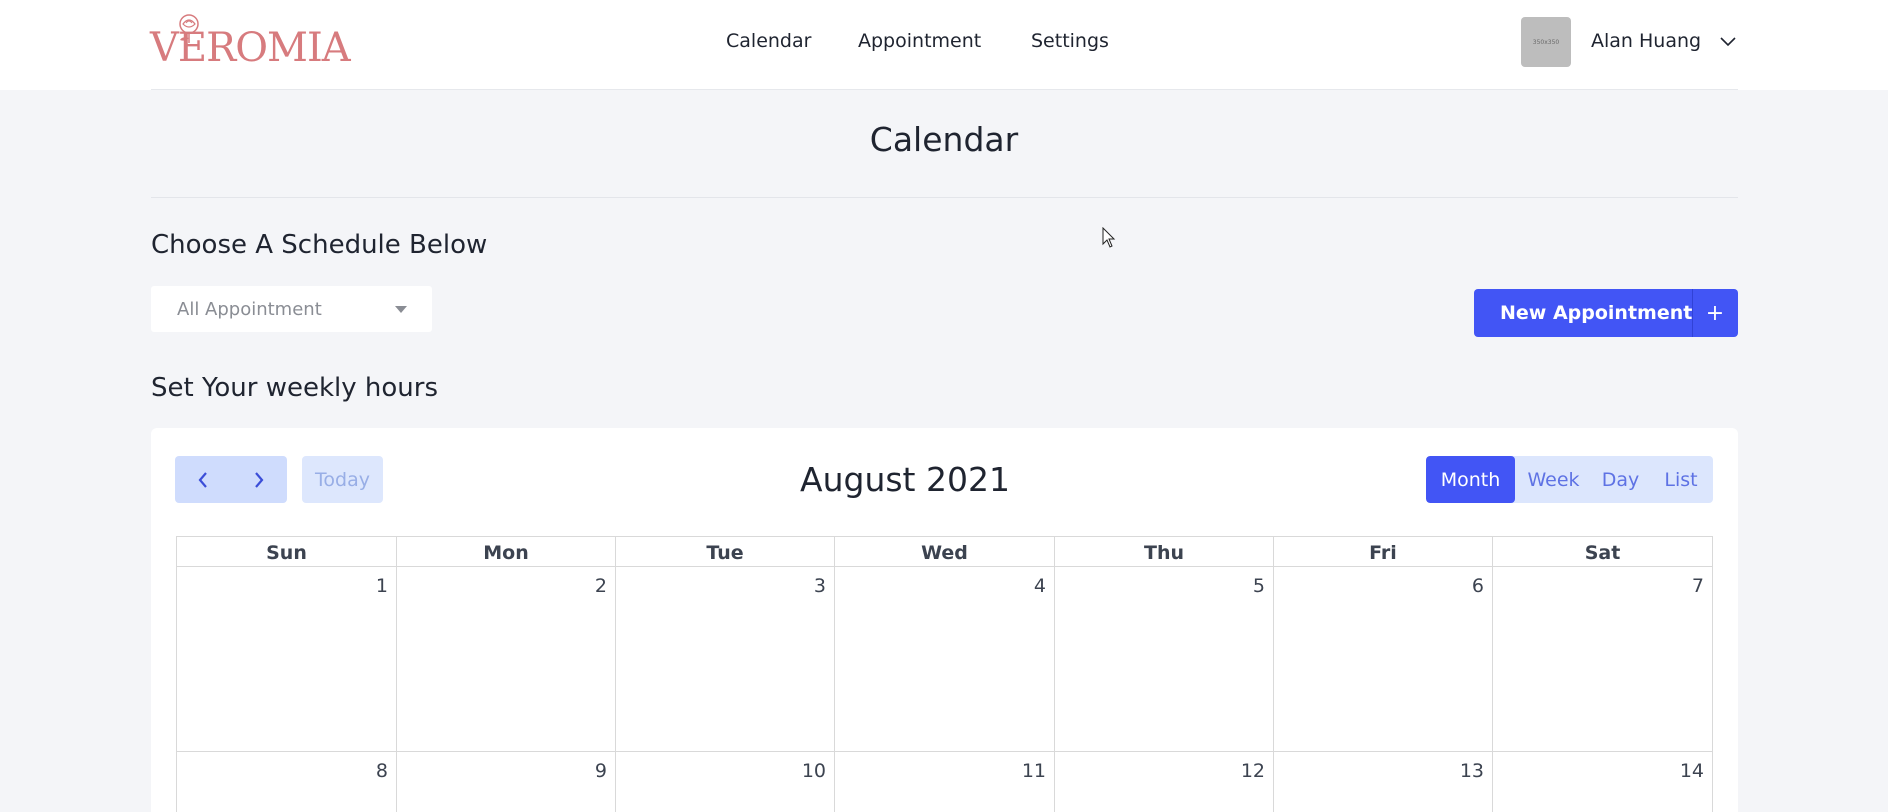  I want to click on day-cell: 7, so click(1602, 659).